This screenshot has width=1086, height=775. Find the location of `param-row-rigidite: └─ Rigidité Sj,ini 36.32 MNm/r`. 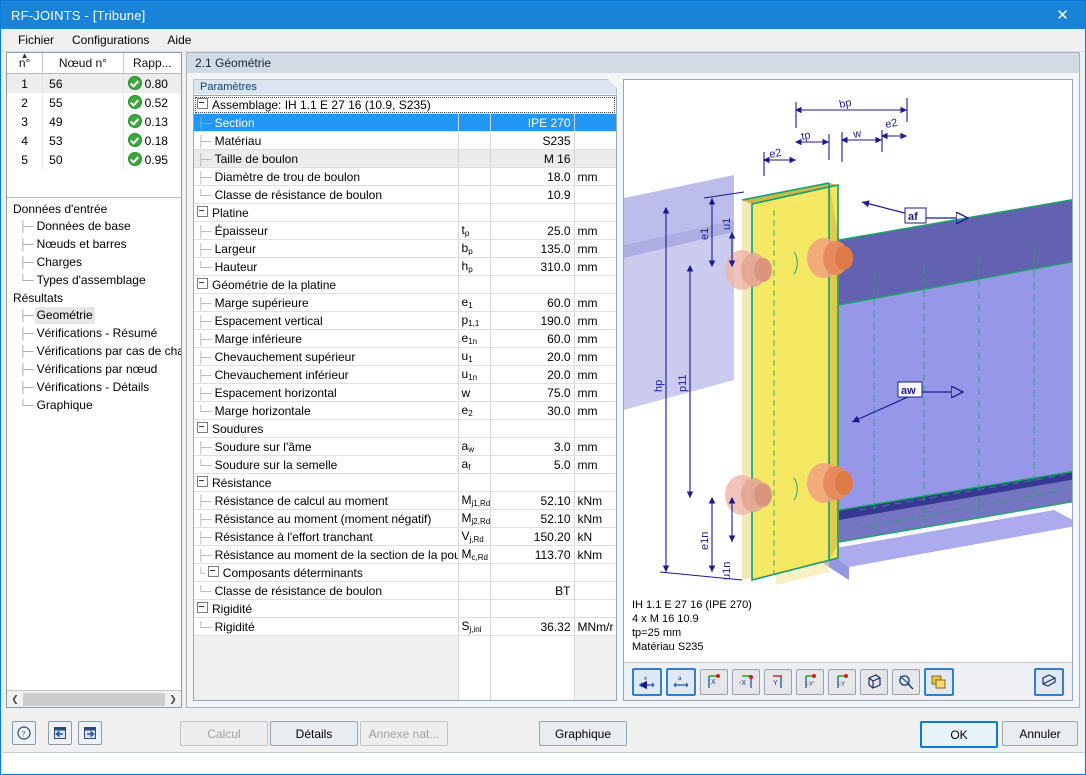

param-row-rigidite: └─ Rigidité Sj,ini 36.32 MNm/r is located at coordinates (405, 626).